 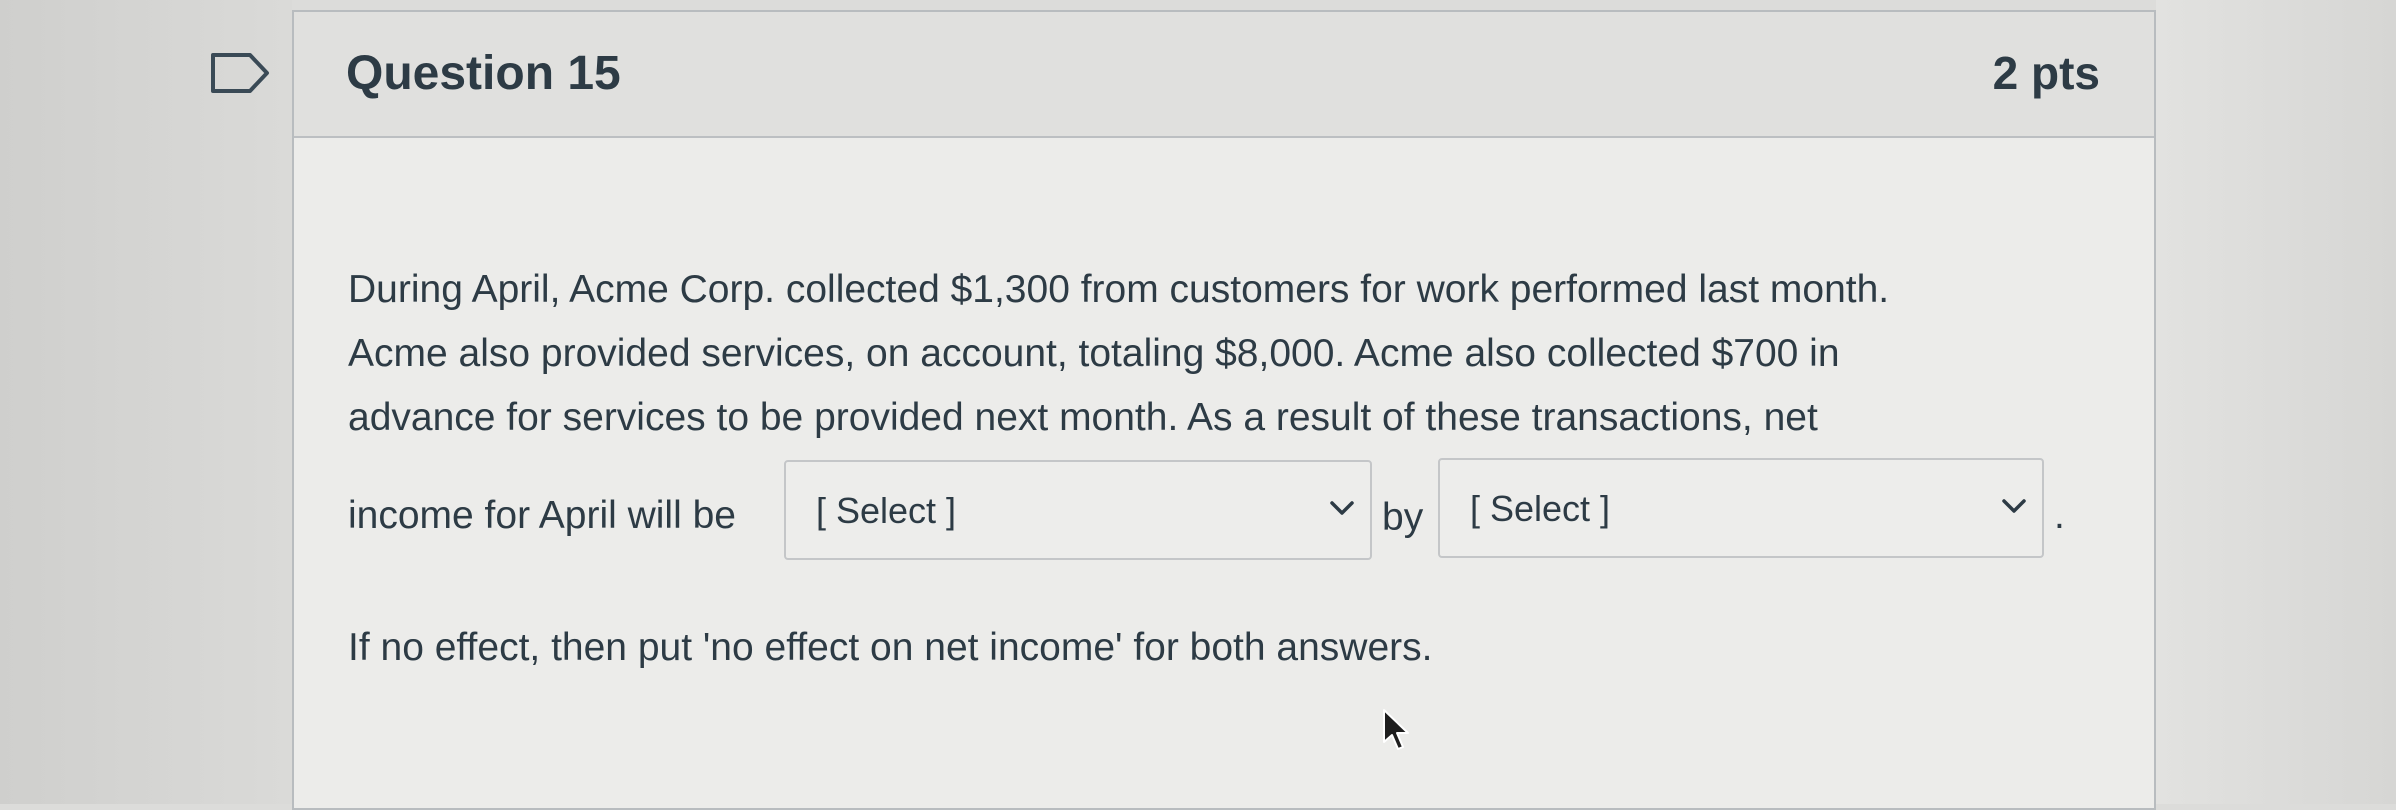 I want to click on question-header: Question 15 2 pts, so click(x=1224, y=75).